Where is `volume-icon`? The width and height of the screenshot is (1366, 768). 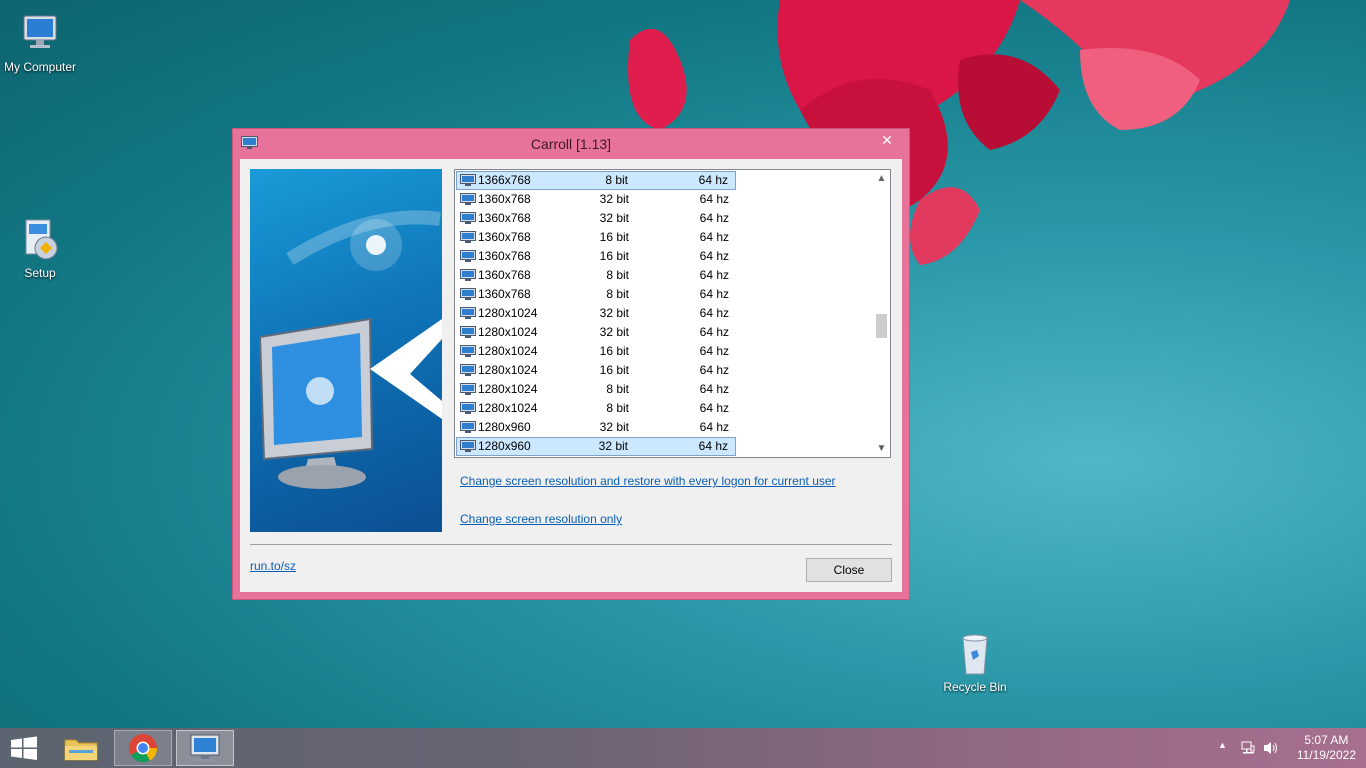
volume-icon is located at coordinates (1271, 748).